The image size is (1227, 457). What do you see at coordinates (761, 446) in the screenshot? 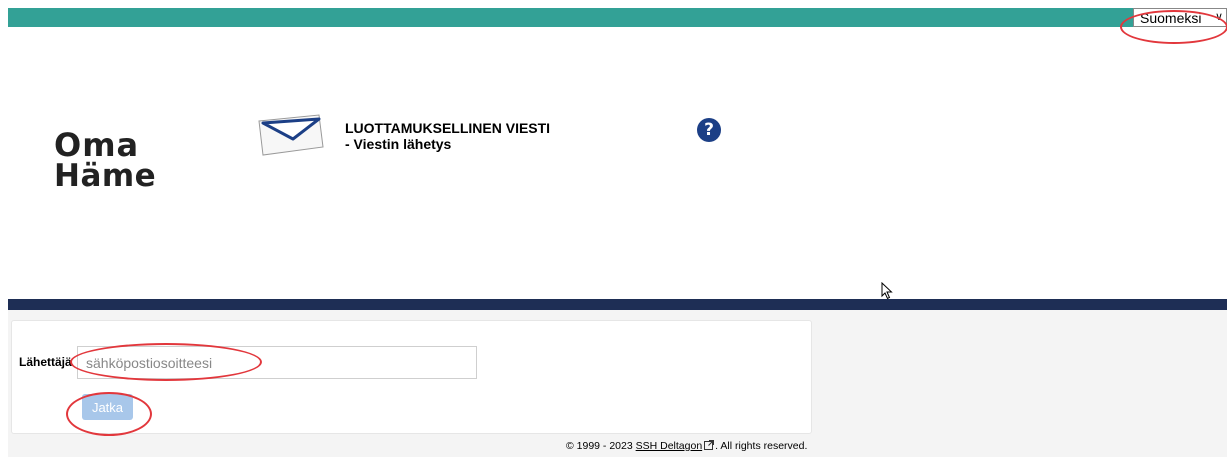
I see `footer-rights: . All rights reserved.` at bounding box center [761, 446].